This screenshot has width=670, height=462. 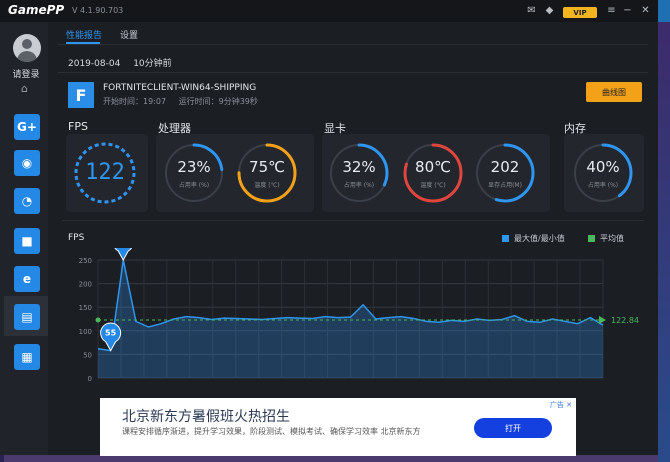 I want to click on chart-title: FPS, so click(x=76, y=238).